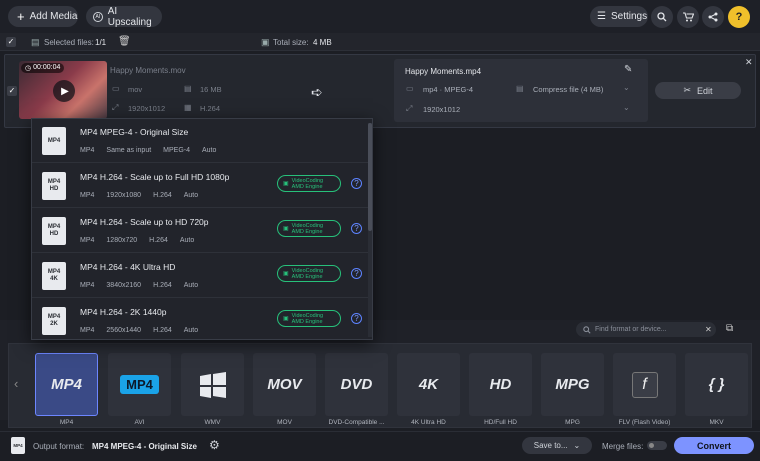 The image size is (760, 461). I want to click on dropdown-scrollbar-thumb, so click(370, 177).